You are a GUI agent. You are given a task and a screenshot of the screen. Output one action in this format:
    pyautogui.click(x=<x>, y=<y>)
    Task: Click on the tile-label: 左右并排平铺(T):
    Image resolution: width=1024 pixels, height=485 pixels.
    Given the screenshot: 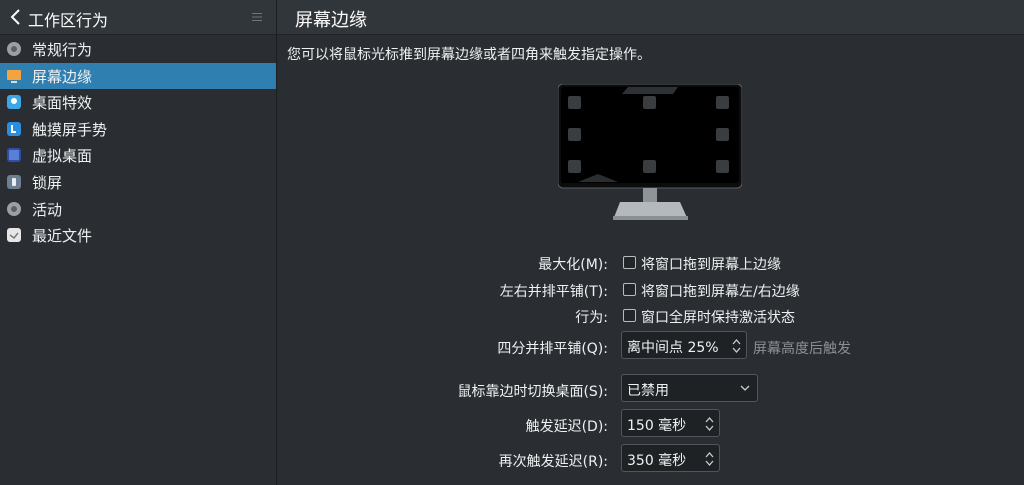 What is the action you would take?
    pyautogui.click(x=553, y=292)
    